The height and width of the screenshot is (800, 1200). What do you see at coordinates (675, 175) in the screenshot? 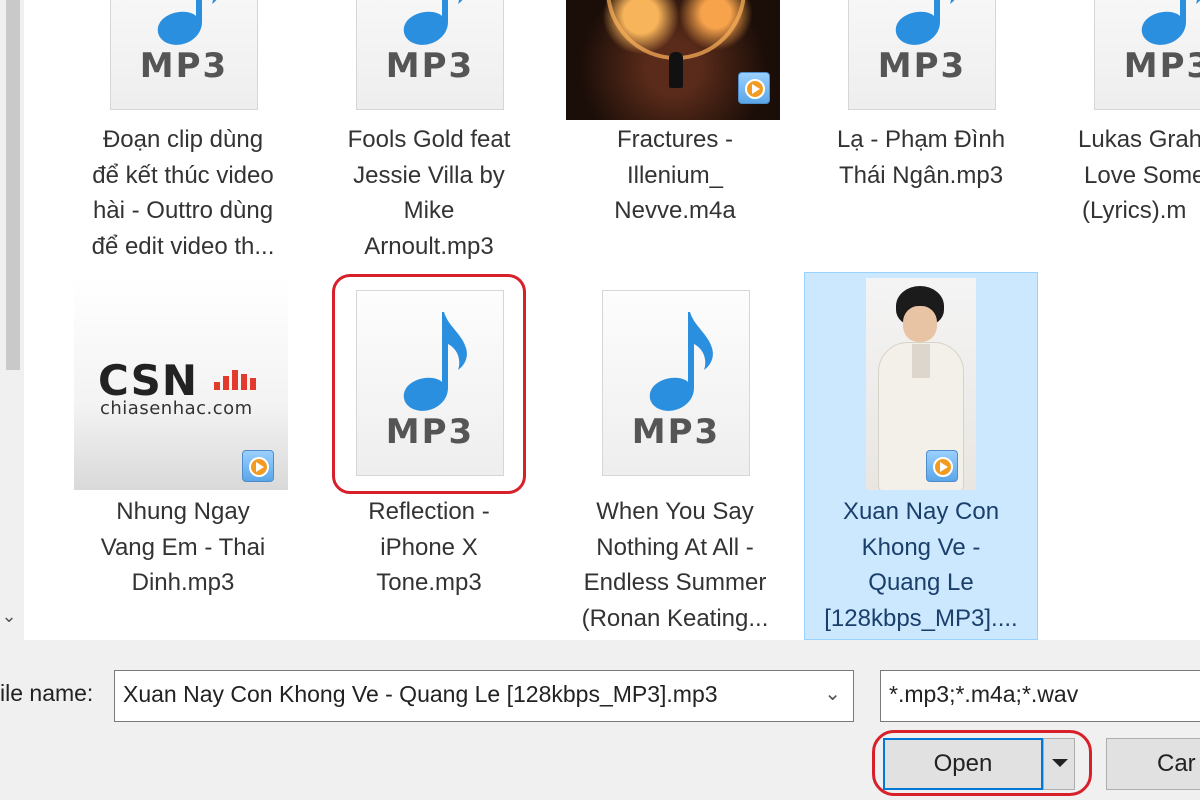
I see `file-name-label: Fractures - Illenium_ Nevve.m4a` at bounding box center [675, 175].